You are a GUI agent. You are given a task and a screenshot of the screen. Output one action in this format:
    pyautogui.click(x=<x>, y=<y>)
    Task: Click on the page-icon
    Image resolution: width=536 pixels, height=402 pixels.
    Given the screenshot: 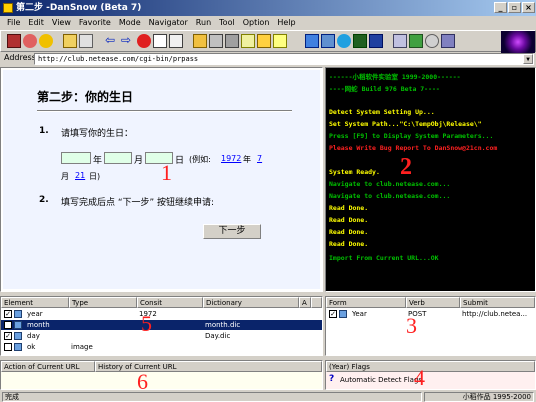 What is the action you would take?
    pyautogui.click(x=160, y=41)
    